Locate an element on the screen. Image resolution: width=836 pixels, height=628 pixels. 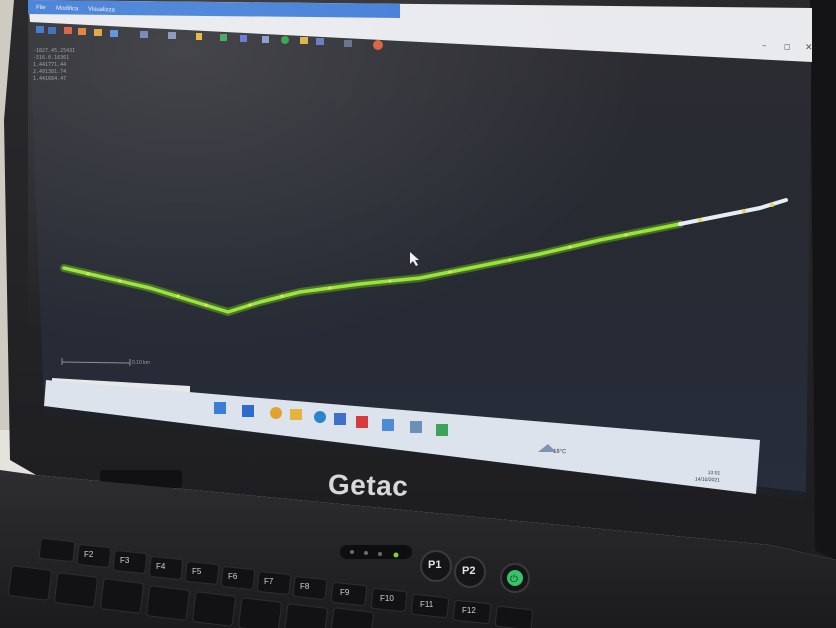
menu-item-view: Visualizza is located at coordinates (101, 10).